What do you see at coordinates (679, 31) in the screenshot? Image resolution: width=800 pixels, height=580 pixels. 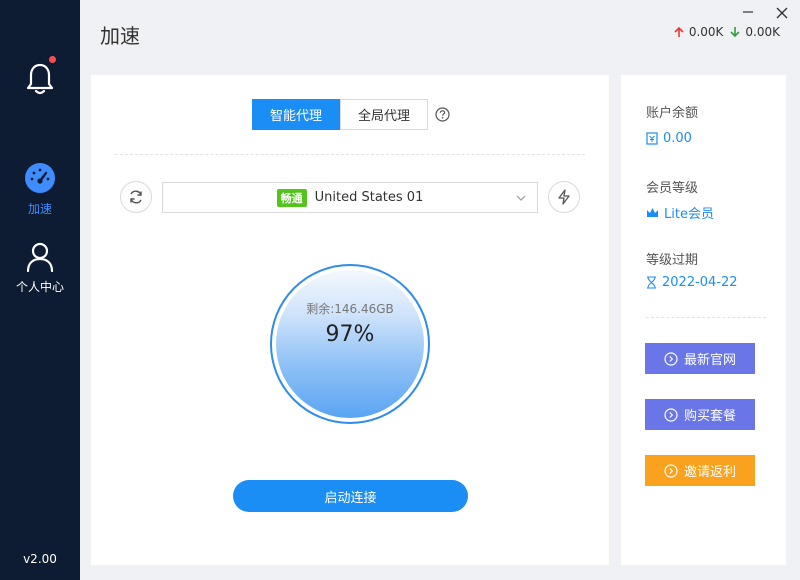 I see `upload-arrow-icon` at bounding box center [679, 31].